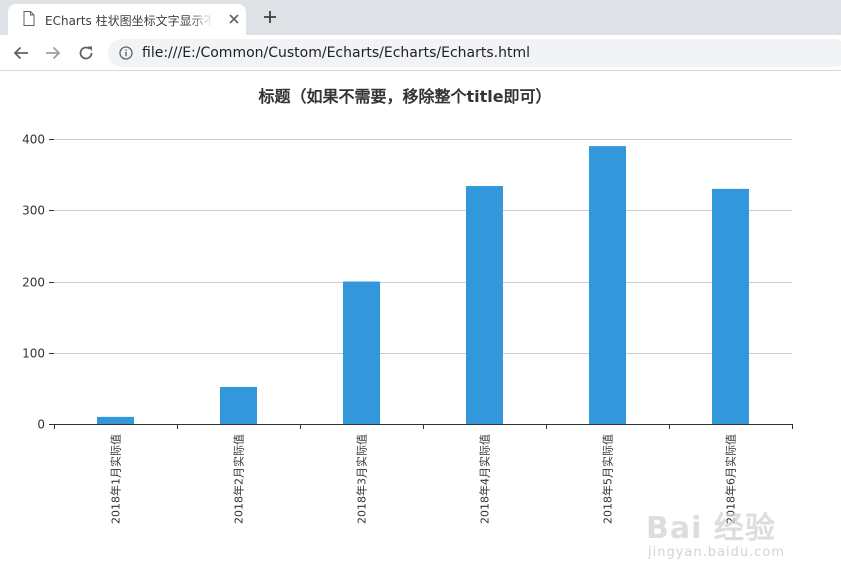 This screenshot has height=576, width=841. What do you see at coordinates (33, 354) in the screenshot?
I see `y-tick-label: 100` at bounding box center [33, 354].